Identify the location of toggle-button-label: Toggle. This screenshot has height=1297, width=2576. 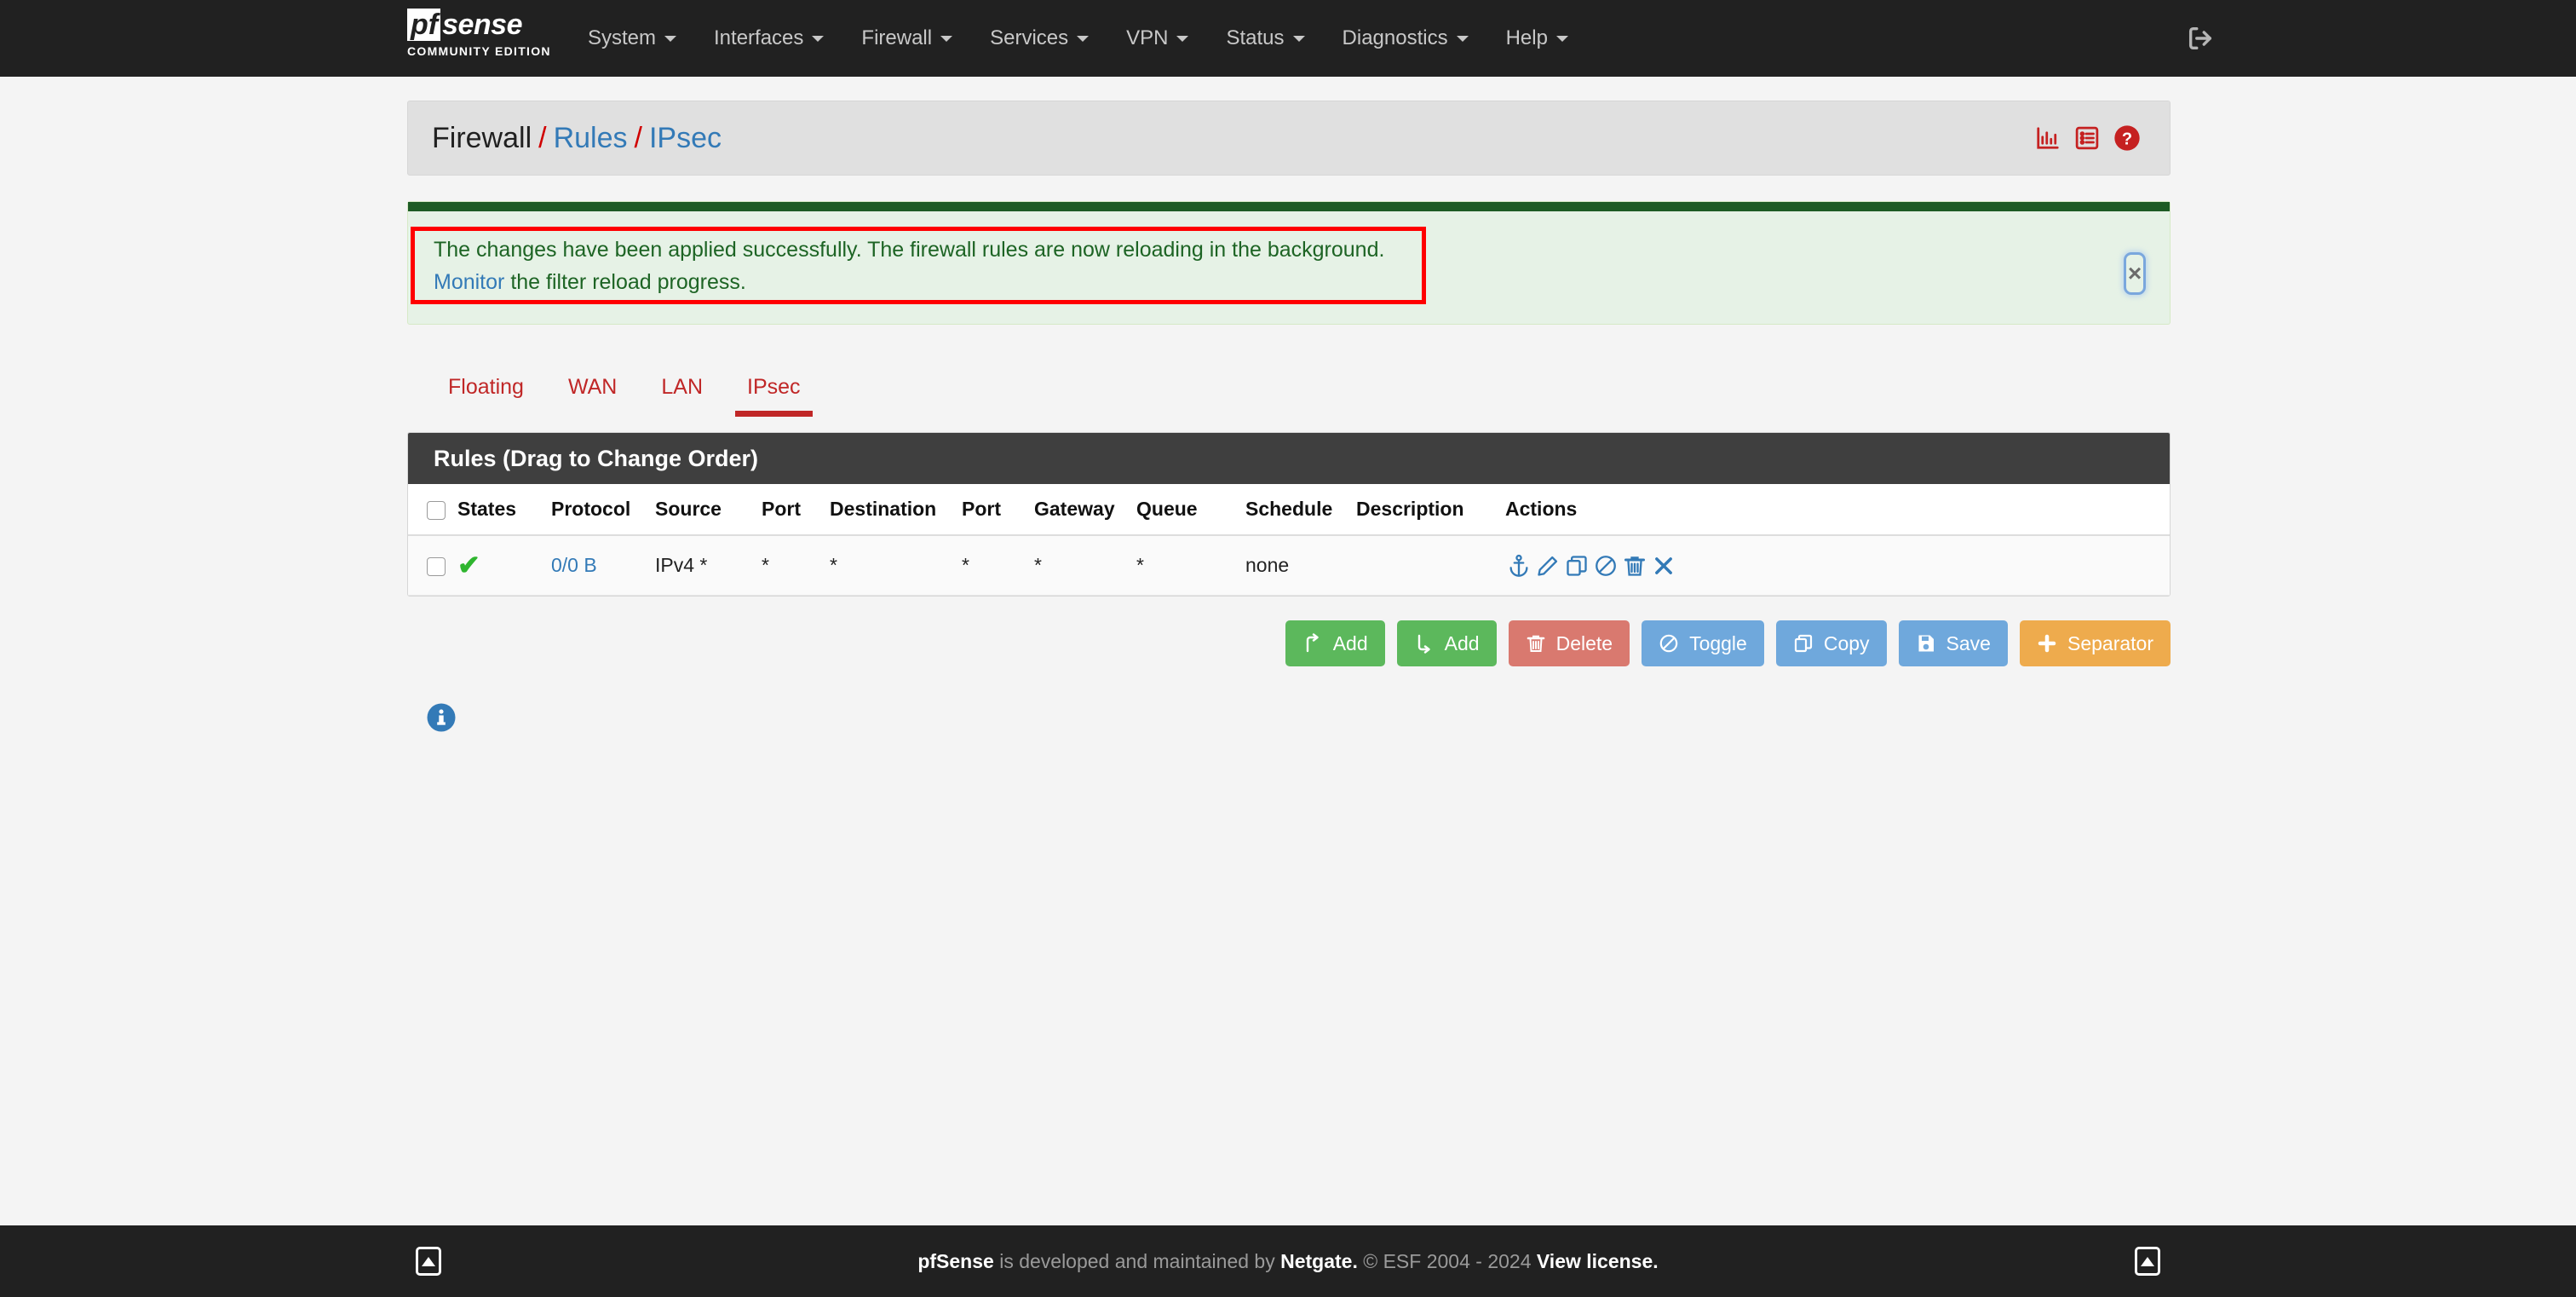
(1718, 642).